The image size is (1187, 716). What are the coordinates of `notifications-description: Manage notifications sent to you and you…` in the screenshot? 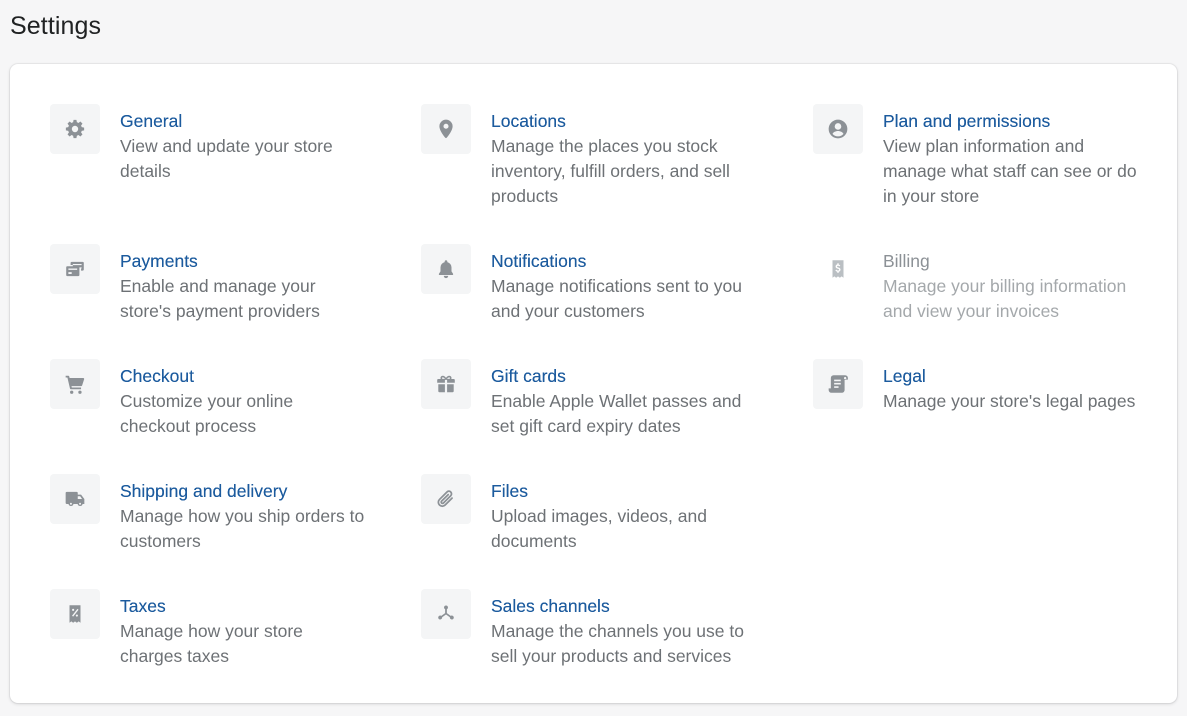 It's located at (616, 298).